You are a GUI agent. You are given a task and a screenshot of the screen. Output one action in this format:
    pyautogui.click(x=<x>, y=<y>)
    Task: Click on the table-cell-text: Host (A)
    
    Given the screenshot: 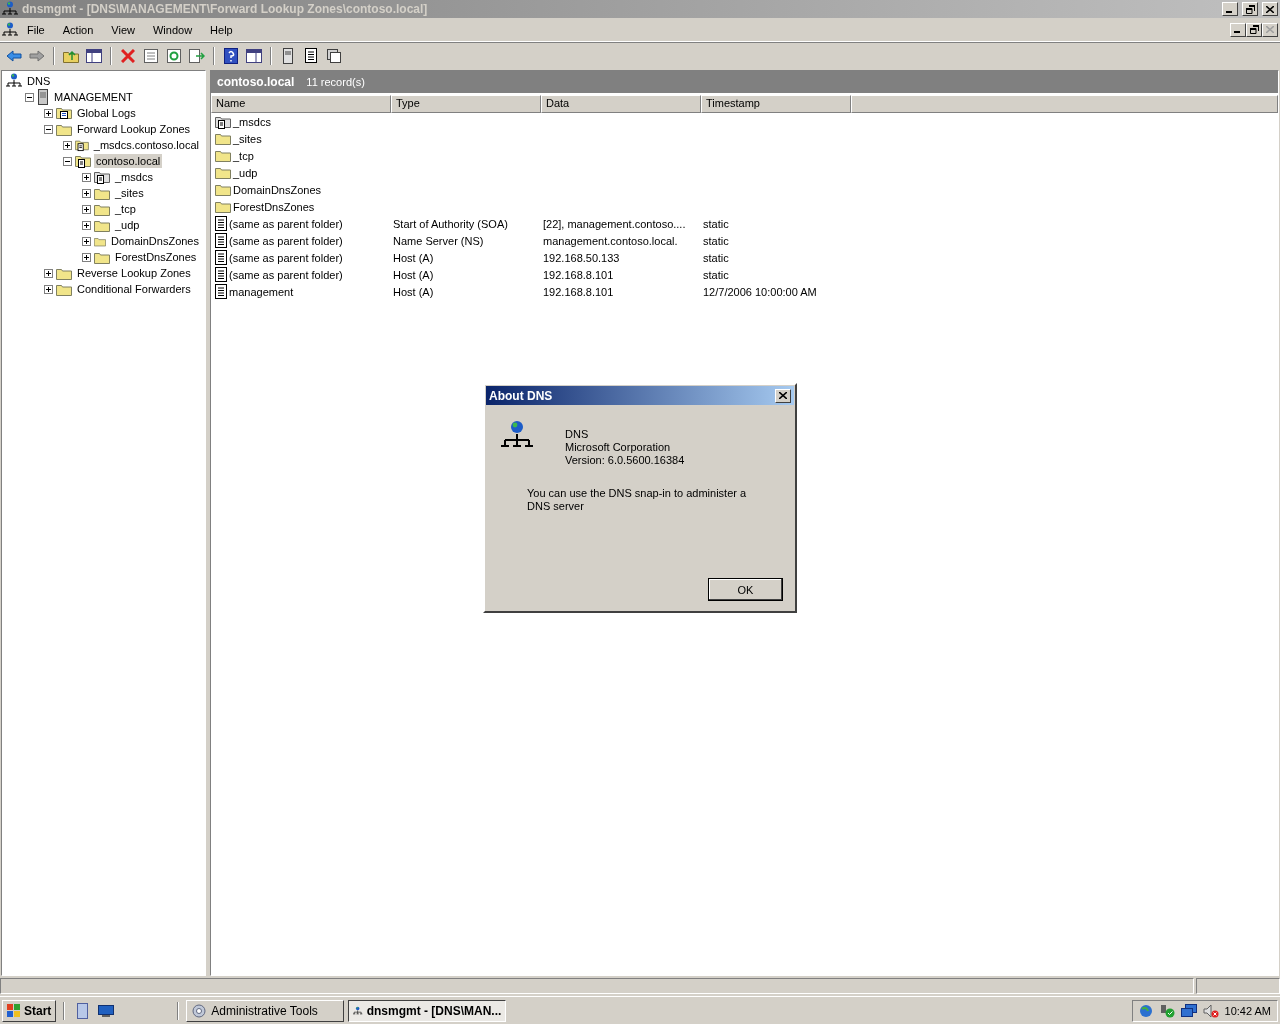 What is the action you would take?
    pyautogui.click(x=413, y=291)
    